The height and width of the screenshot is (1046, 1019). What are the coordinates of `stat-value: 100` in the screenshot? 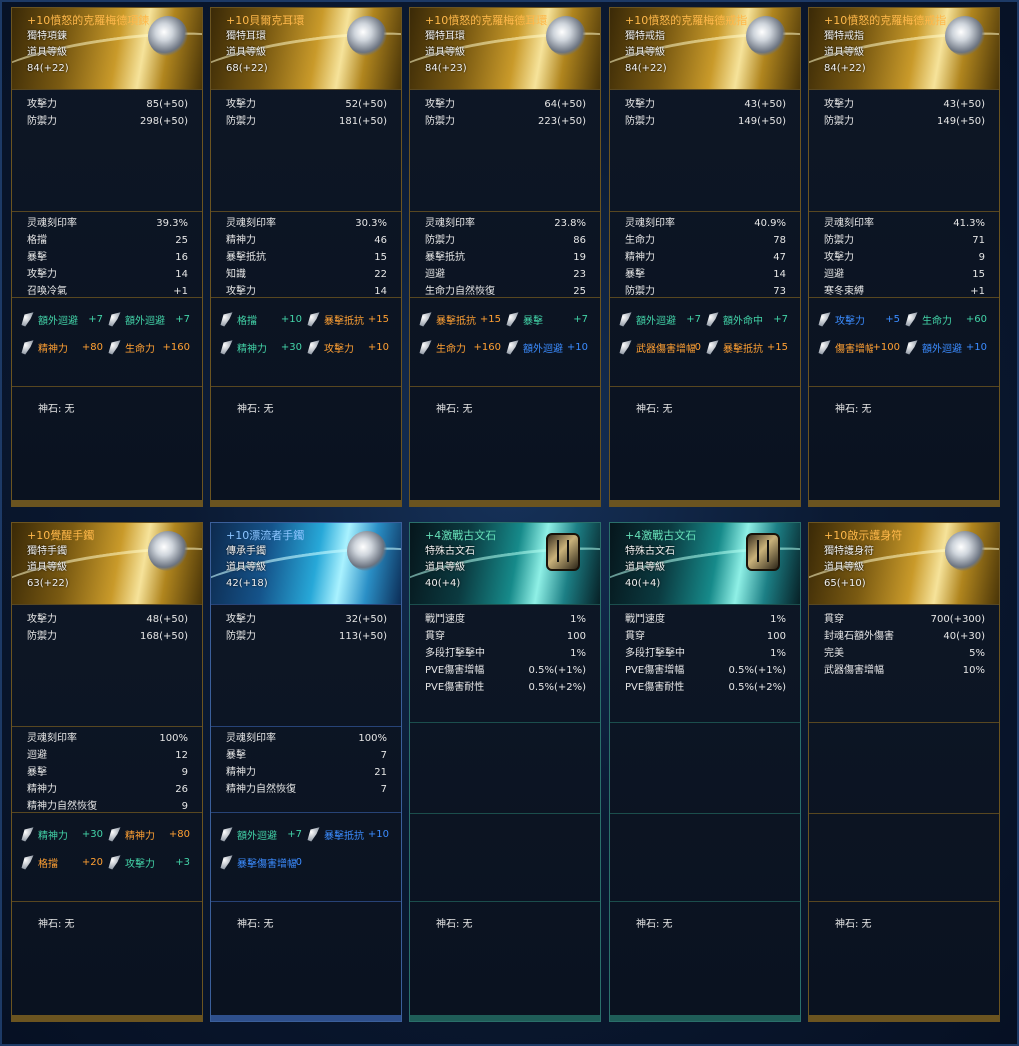 It's located at (576, 636).